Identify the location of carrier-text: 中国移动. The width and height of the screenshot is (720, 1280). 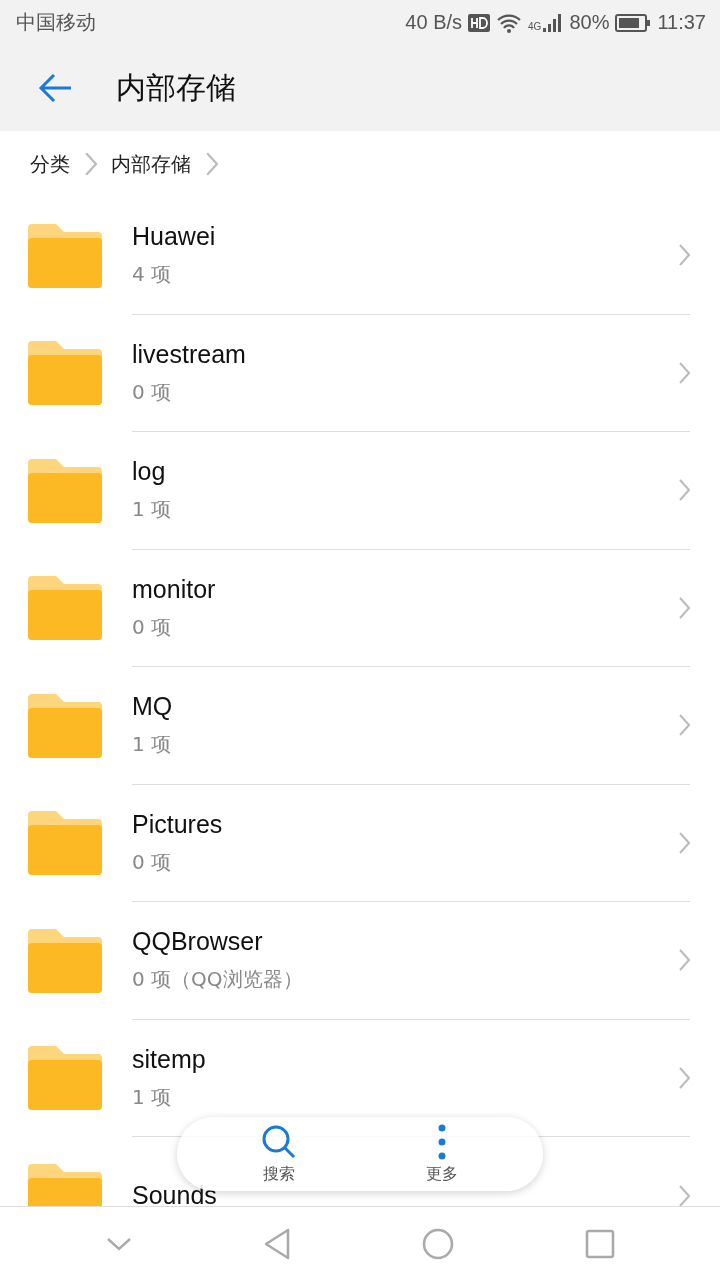
(56, 22).